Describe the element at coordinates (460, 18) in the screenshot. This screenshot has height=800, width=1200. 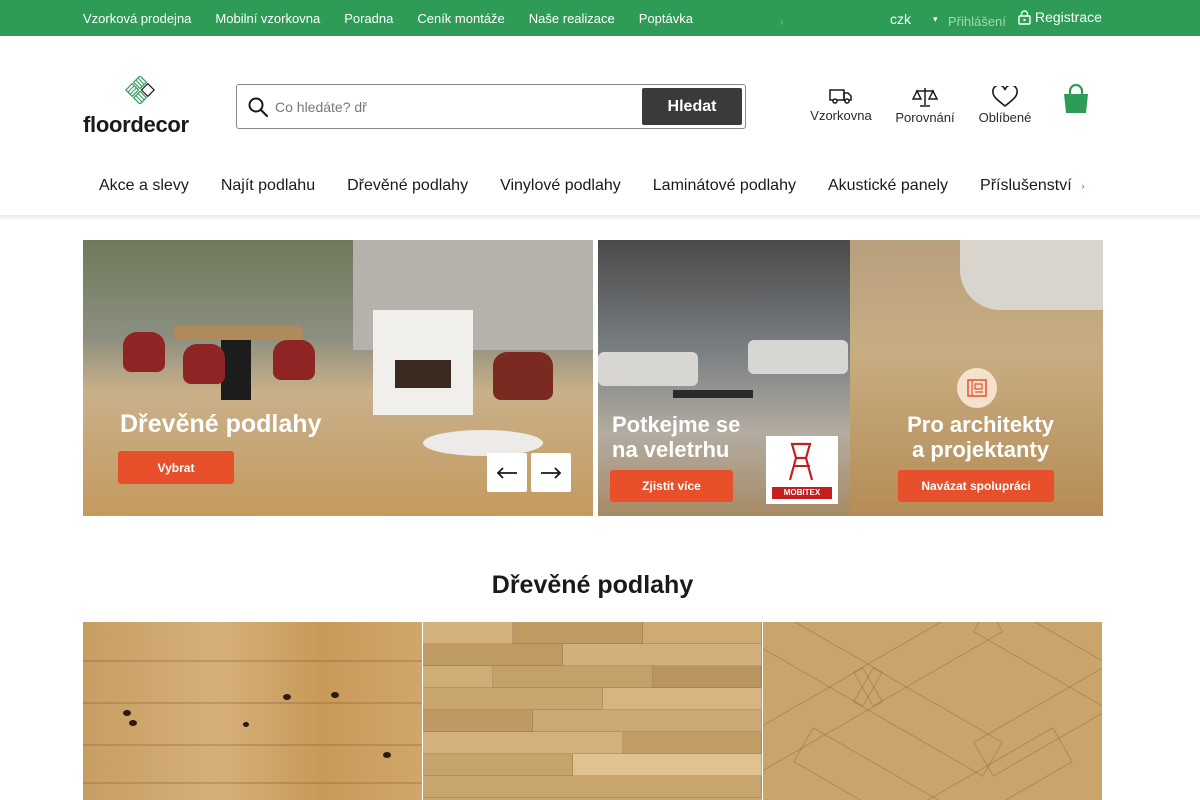
I see `top-link-cenik-montaze: Ceník montáže` at that location.